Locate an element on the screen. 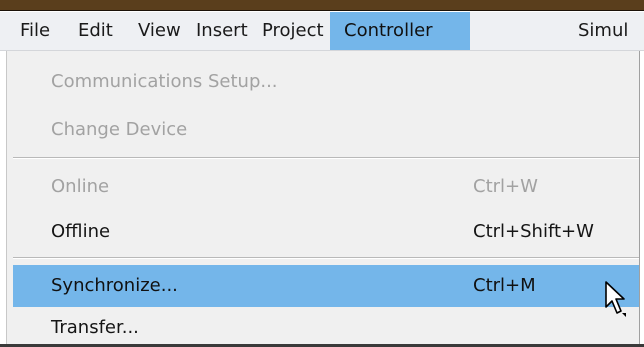 This screenshot has width=644, height=347. menu-item-shortcut: Ctrl+M is located at coordinates (504, 285).